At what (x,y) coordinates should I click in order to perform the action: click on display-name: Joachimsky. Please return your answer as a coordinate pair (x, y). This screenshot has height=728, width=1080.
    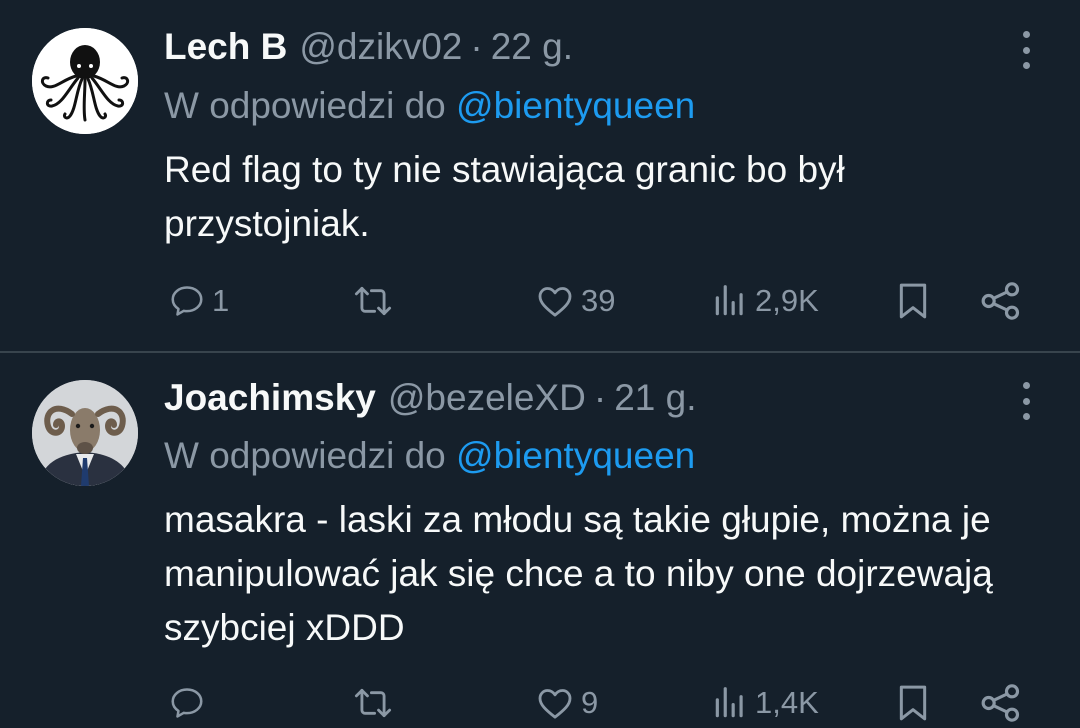
    Looking at the image, I should click on (270, 398).